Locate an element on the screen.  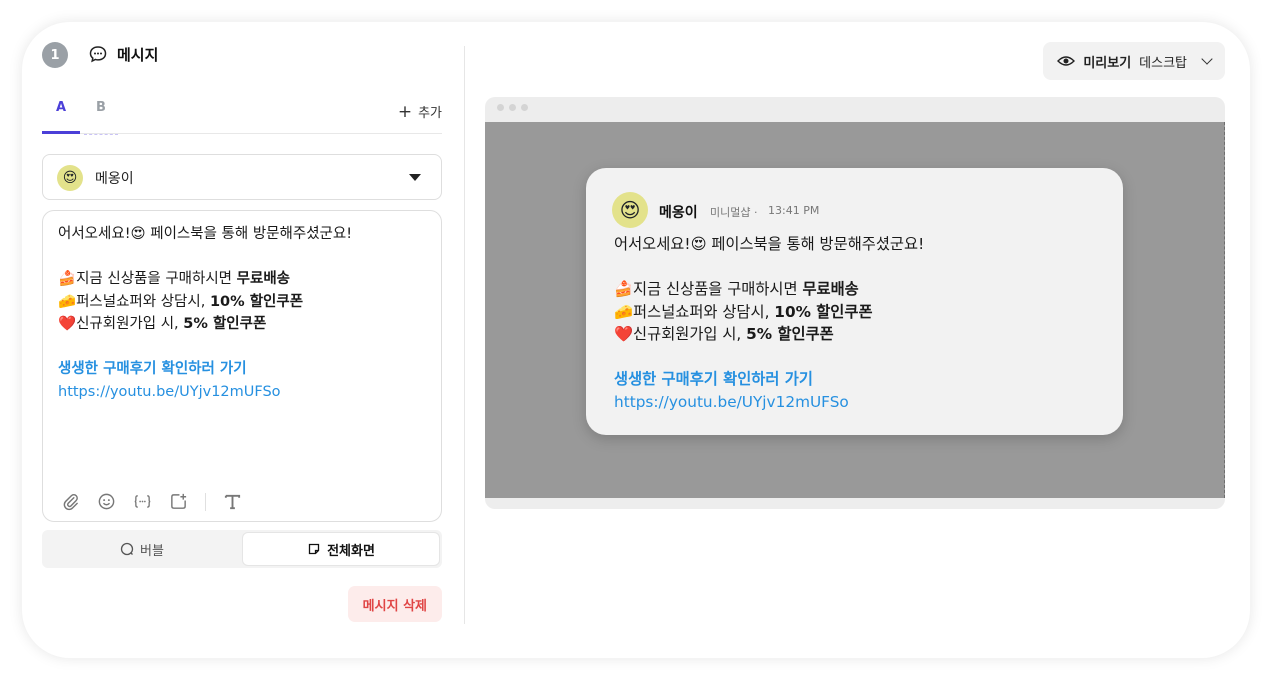
eye-icon is located at coordinates (1066, 61).